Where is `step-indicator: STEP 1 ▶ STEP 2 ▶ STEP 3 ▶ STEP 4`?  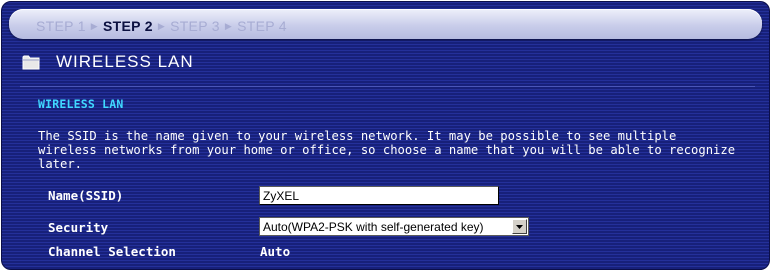
step-indicator: STEP 1 ▶ STEP 2 ▶ STEP 3 ▶ STEP 4 is located at coordinates (161, 26).